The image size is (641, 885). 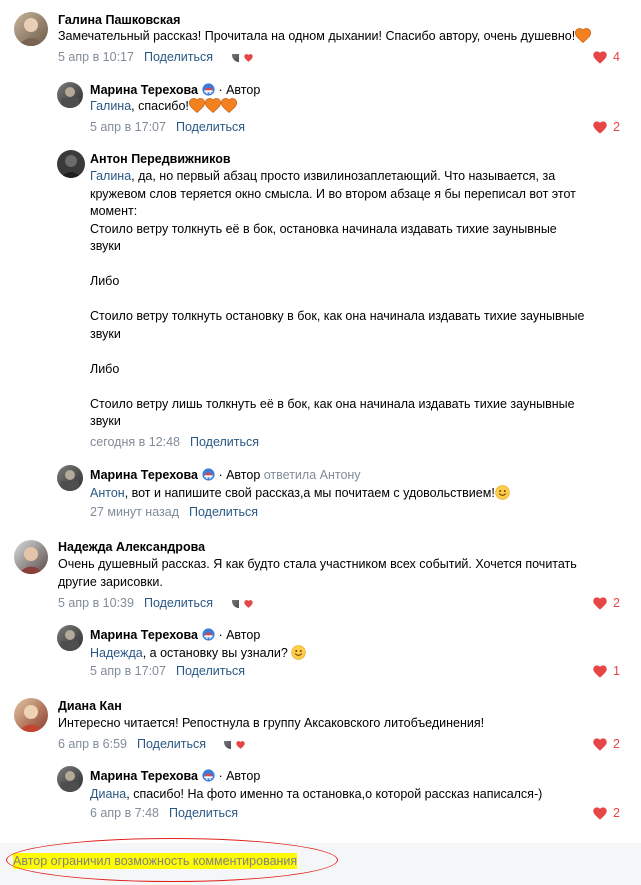 What do you see at coordinates (116, 653) in the screenshot?
I see `addressee-link: Надежда` at bounding box center [116, 653].